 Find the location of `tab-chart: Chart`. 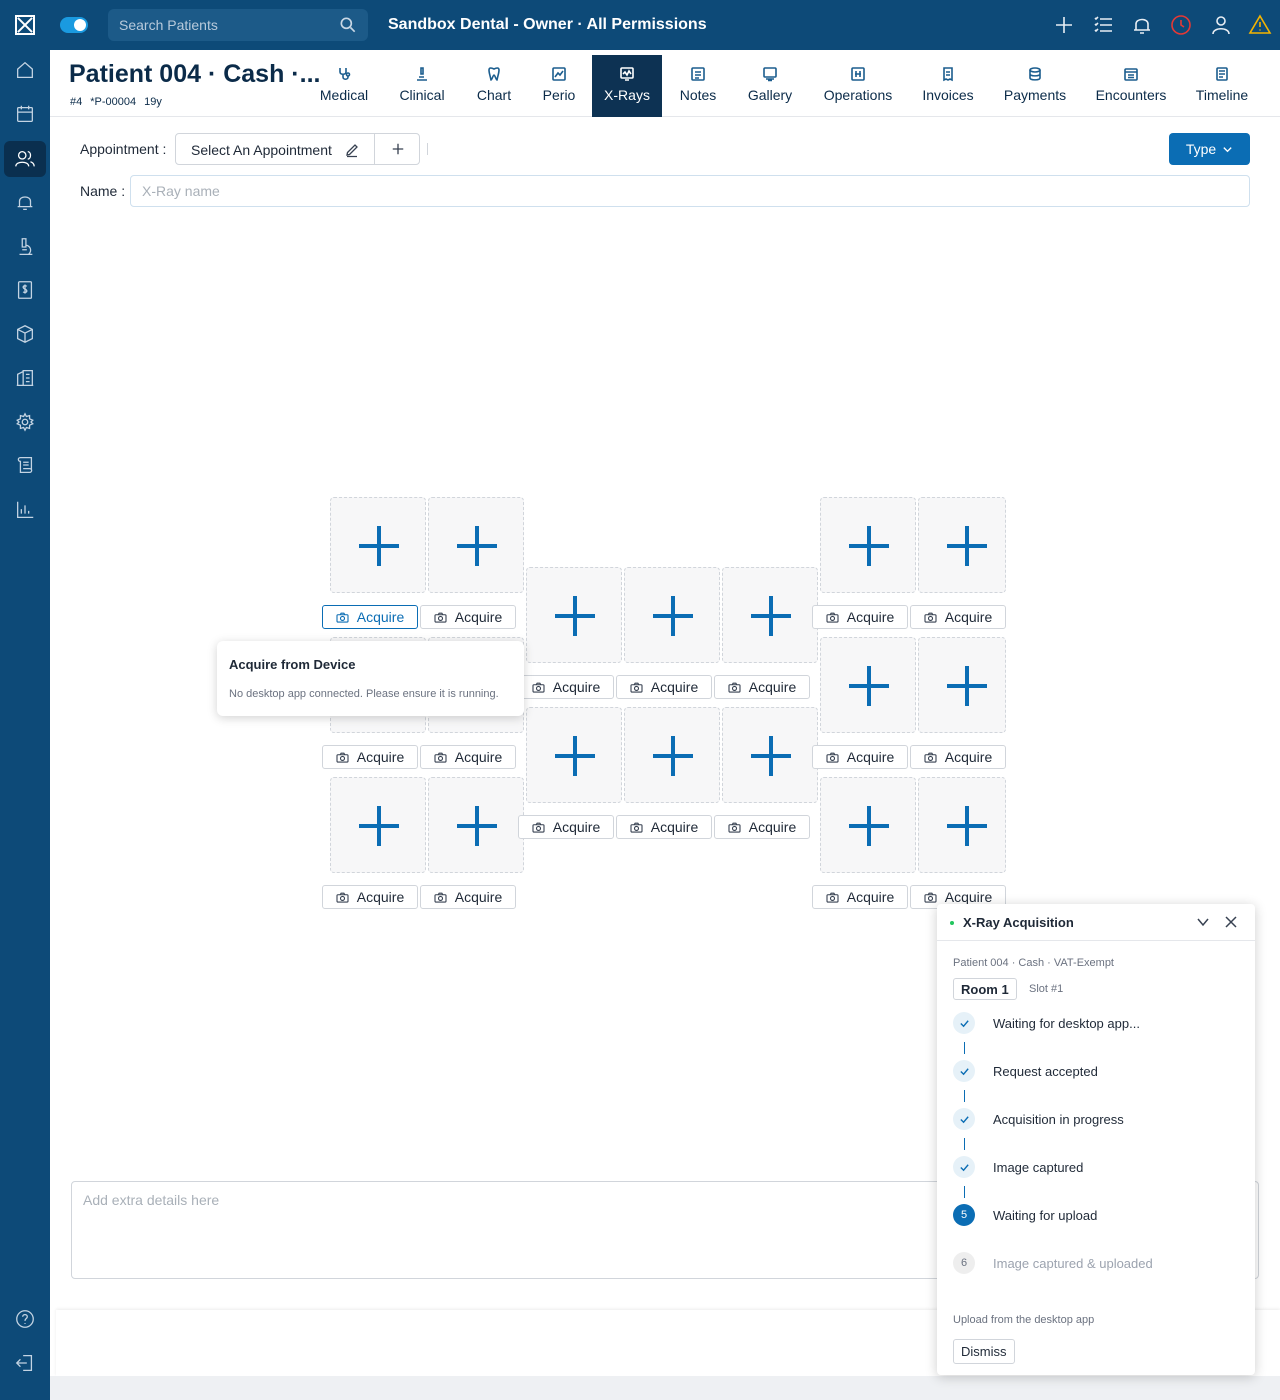

tab-chart: Chart is located at coordinates (494, 86).